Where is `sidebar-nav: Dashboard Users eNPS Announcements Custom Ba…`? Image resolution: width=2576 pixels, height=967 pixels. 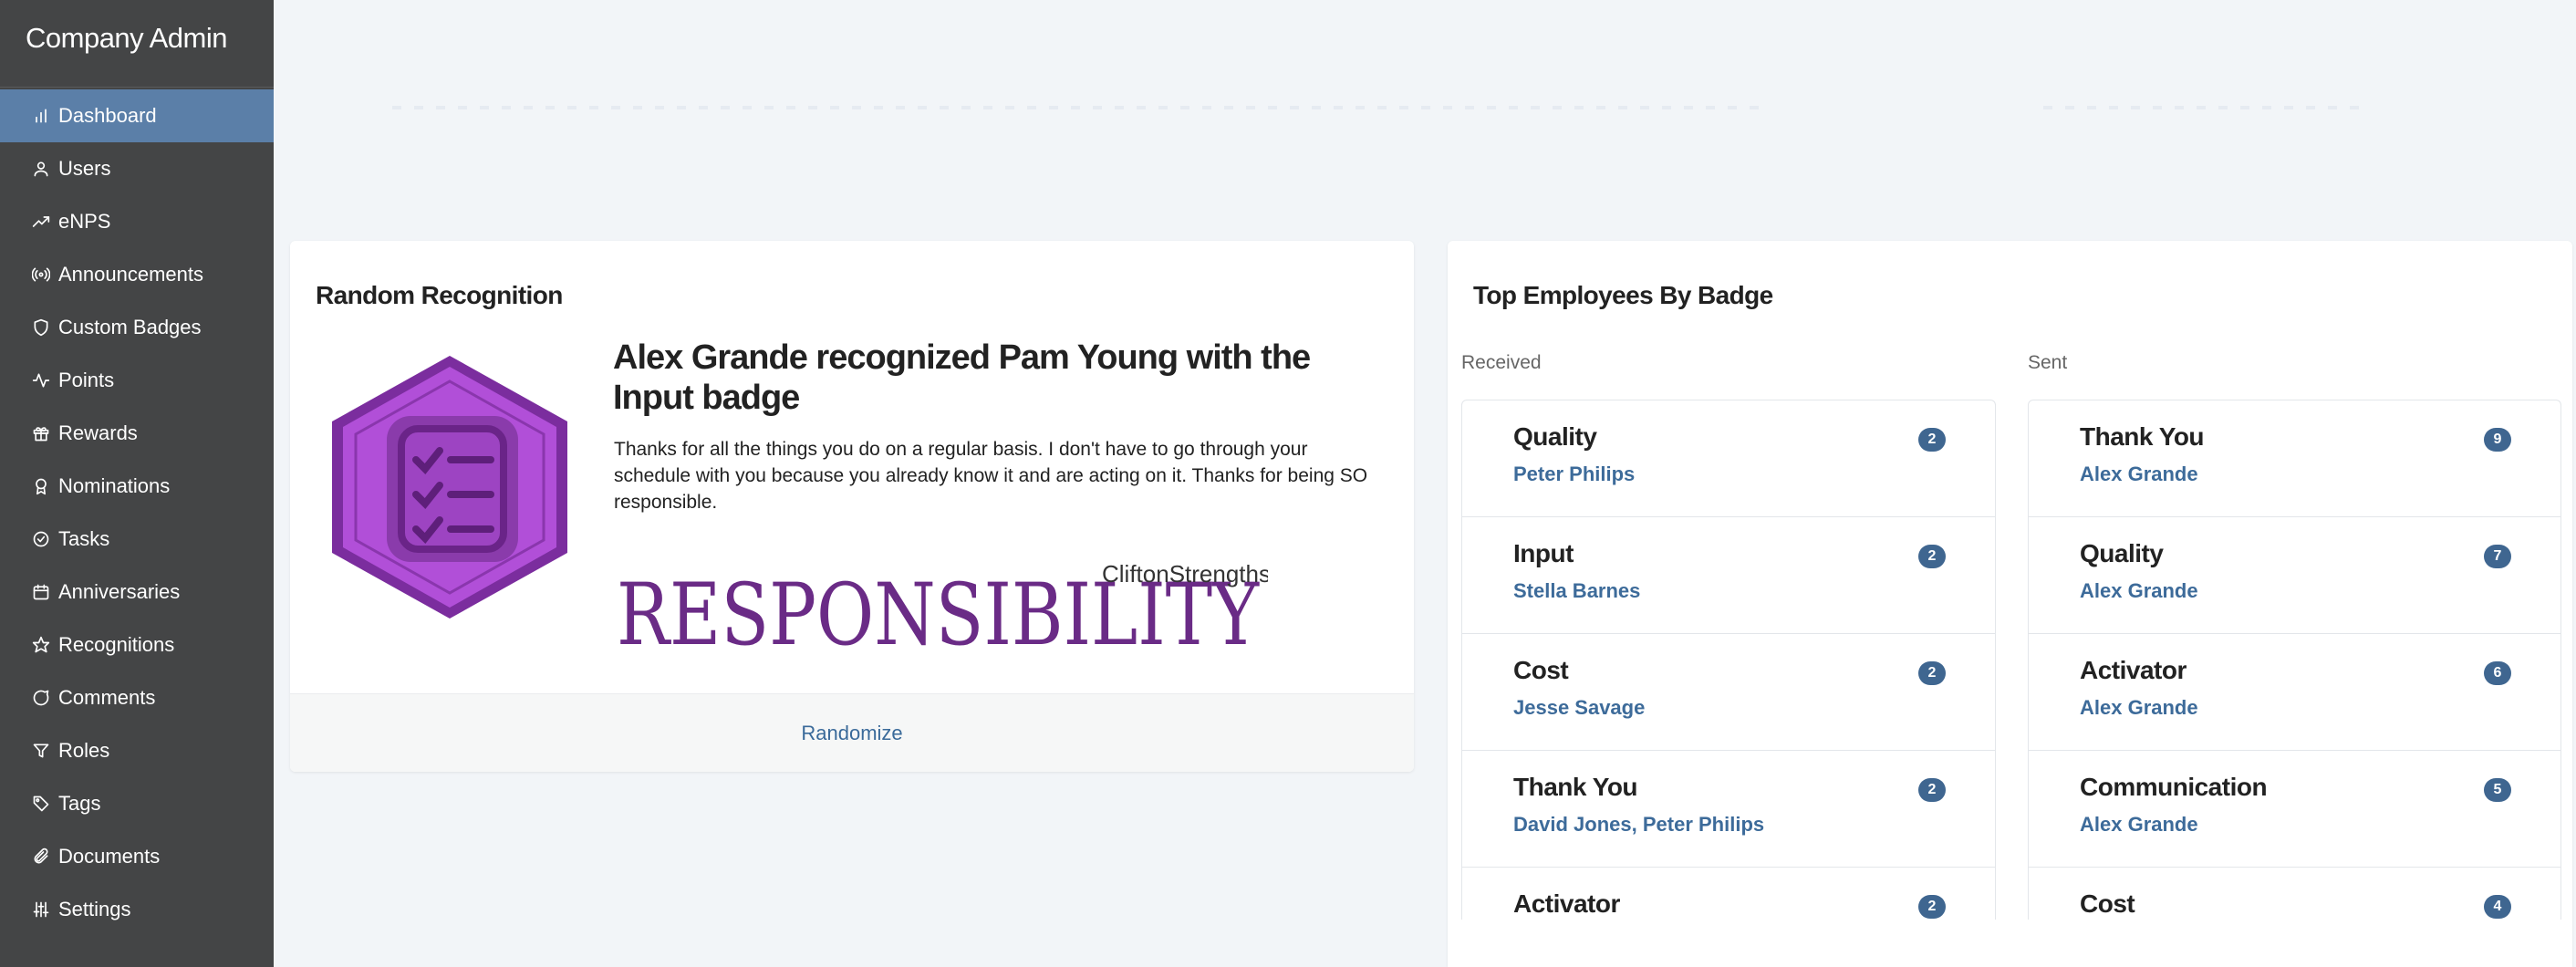
sidebar-nav: Dashboard Users eNPS Announcements Custom Ba… is located at coordinates (137, 512).